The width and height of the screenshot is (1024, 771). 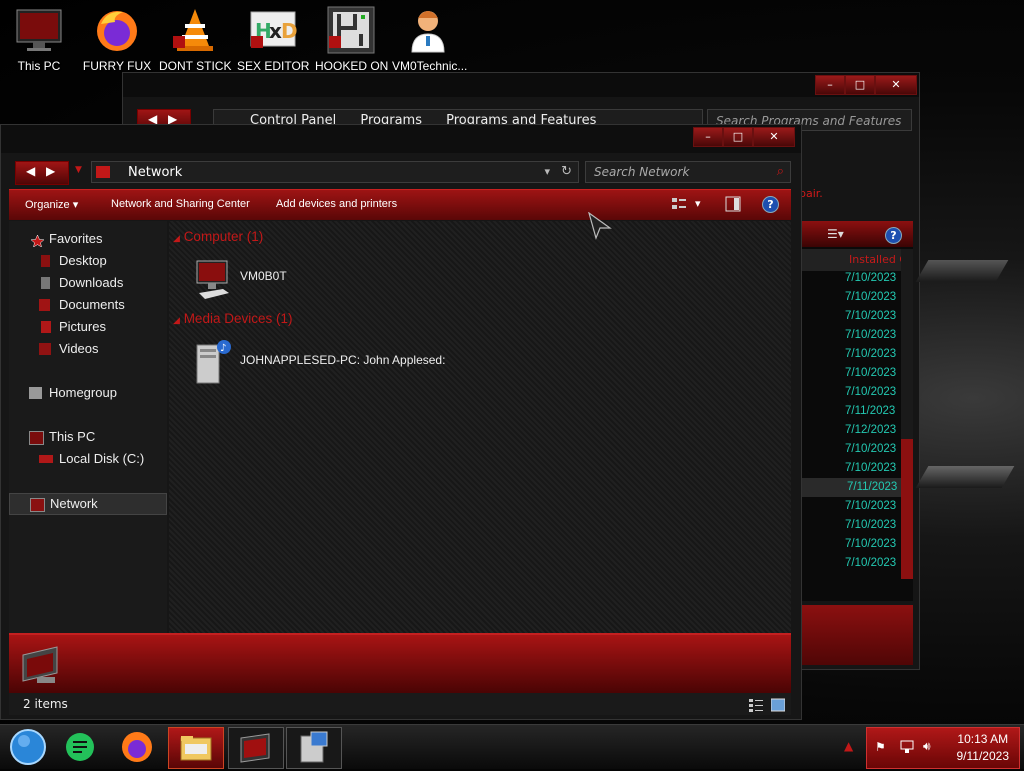 I want to click on view-dropdown-chevron-icon: ▾, so click(x=698, y=203).